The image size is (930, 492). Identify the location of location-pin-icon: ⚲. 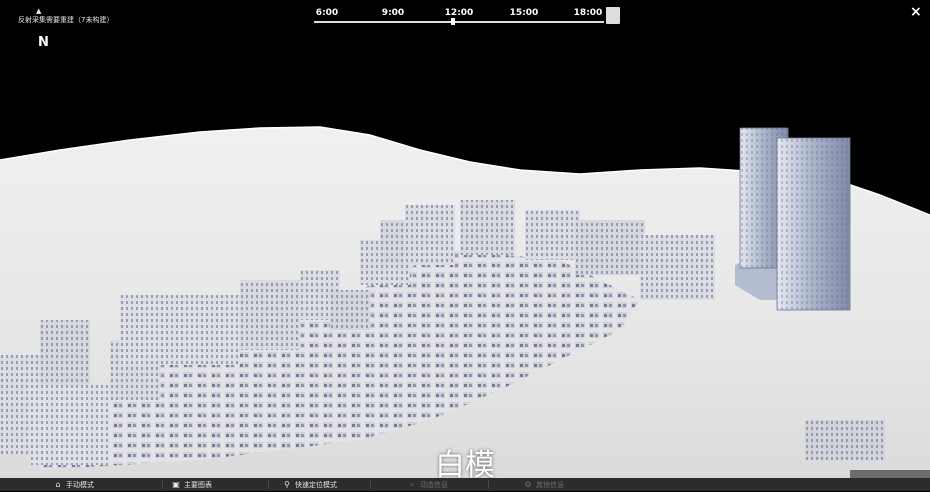
(287, 484).